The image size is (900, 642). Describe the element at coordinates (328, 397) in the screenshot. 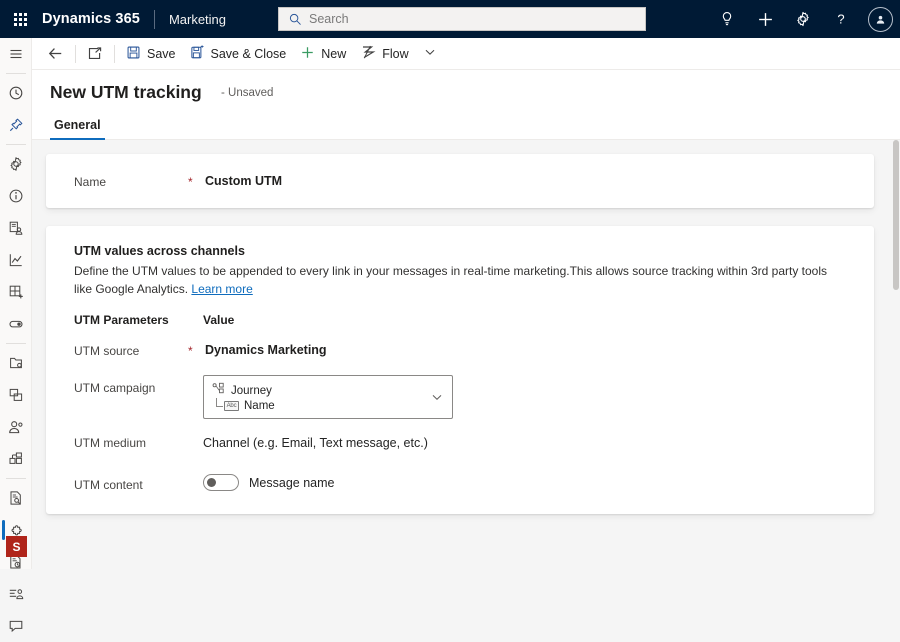

I see `utm-campaign-combobox: Journey Abc Name` at that location.